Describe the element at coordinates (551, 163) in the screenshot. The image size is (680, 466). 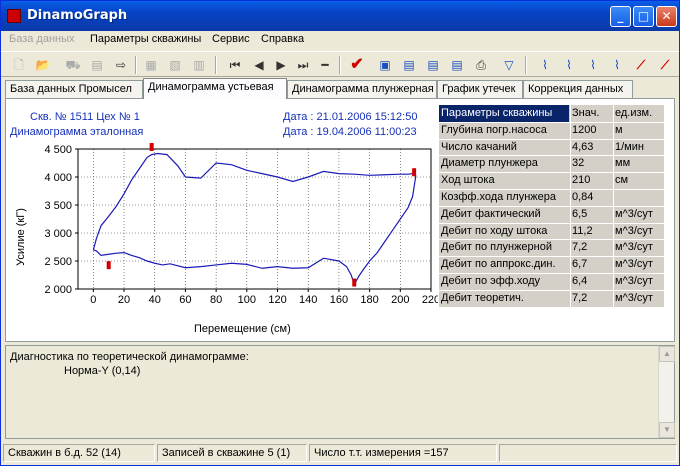
I see `table-row: Диаметр плунжера 32 мм` at that location.